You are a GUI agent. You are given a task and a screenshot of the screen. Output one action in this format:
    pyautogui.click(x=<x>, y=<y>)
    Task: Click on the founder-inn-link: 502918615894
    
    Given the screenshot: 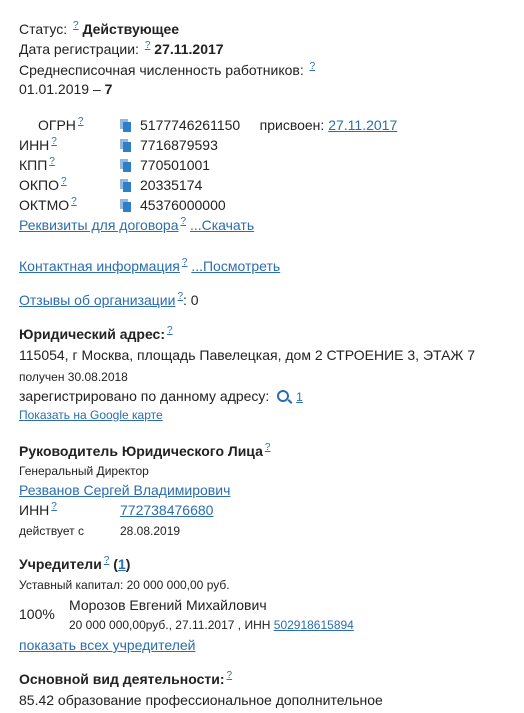 What is the action you would take?
    pyautogui.click(x=314, y=625)
    